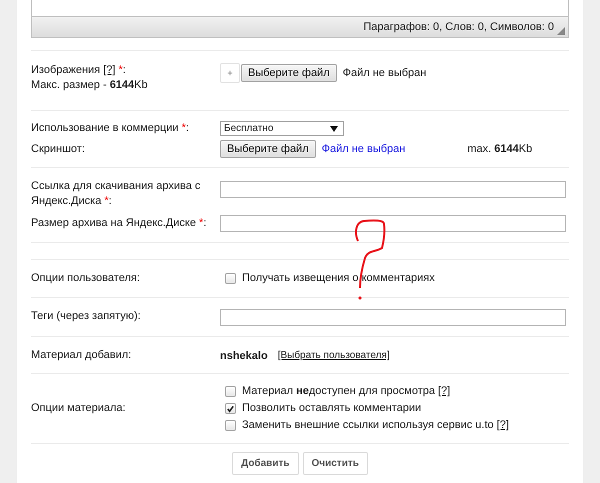 This screenshot has height=483, width=600. Describe the element at coordinates (81, 355) in the screenshot. I see `field-label: Материал добавил:` at that location.